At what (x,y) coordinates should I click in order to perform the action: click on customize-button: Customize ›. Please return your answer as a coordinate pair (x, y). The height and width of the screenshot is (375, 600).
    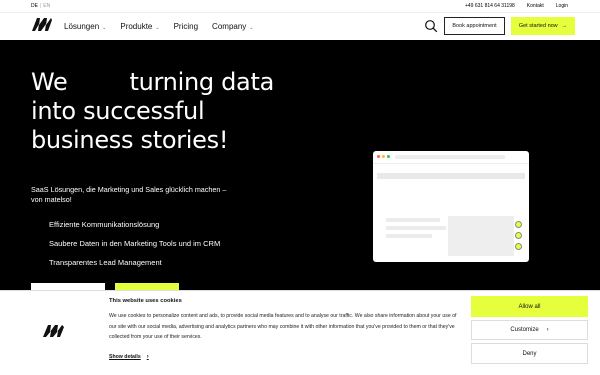
    Looking at the image, I should click on (529, 330).